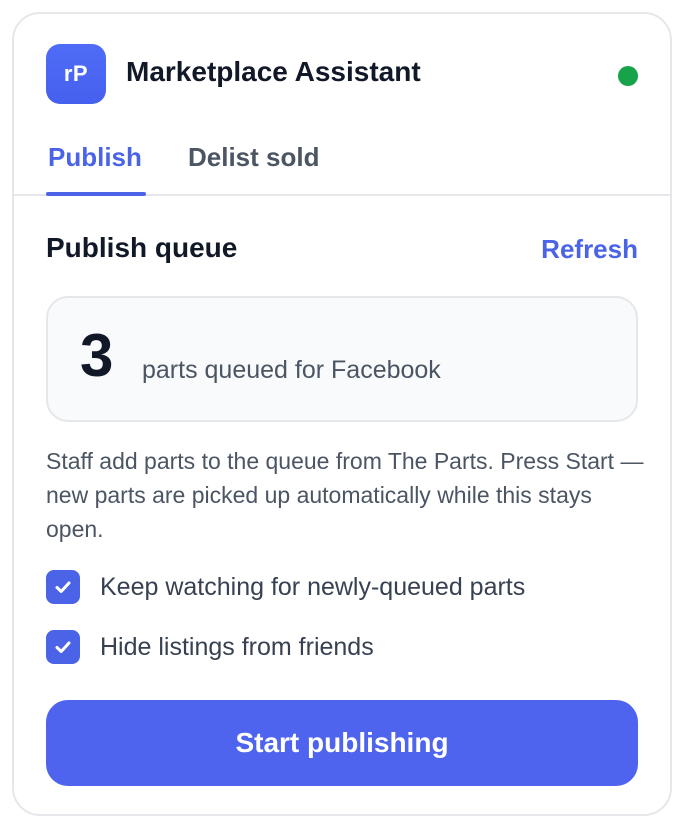 This screenshot has height=828, width=684. I want to click on queue-summary-card: 3 parts queued for Facebook, so click(342, 359).